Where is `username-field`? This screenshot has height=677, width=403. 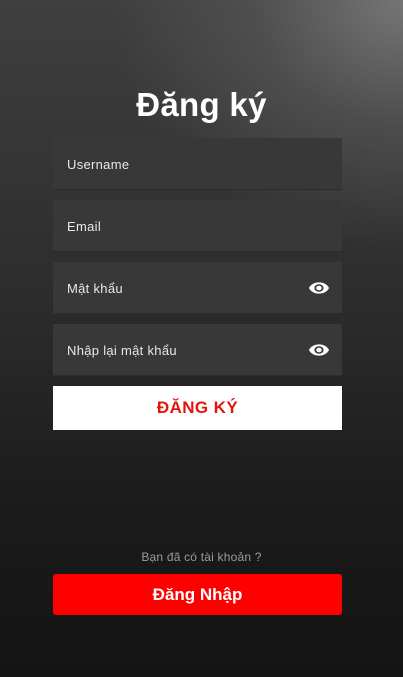 username-field is located at coordinates (197, 164).